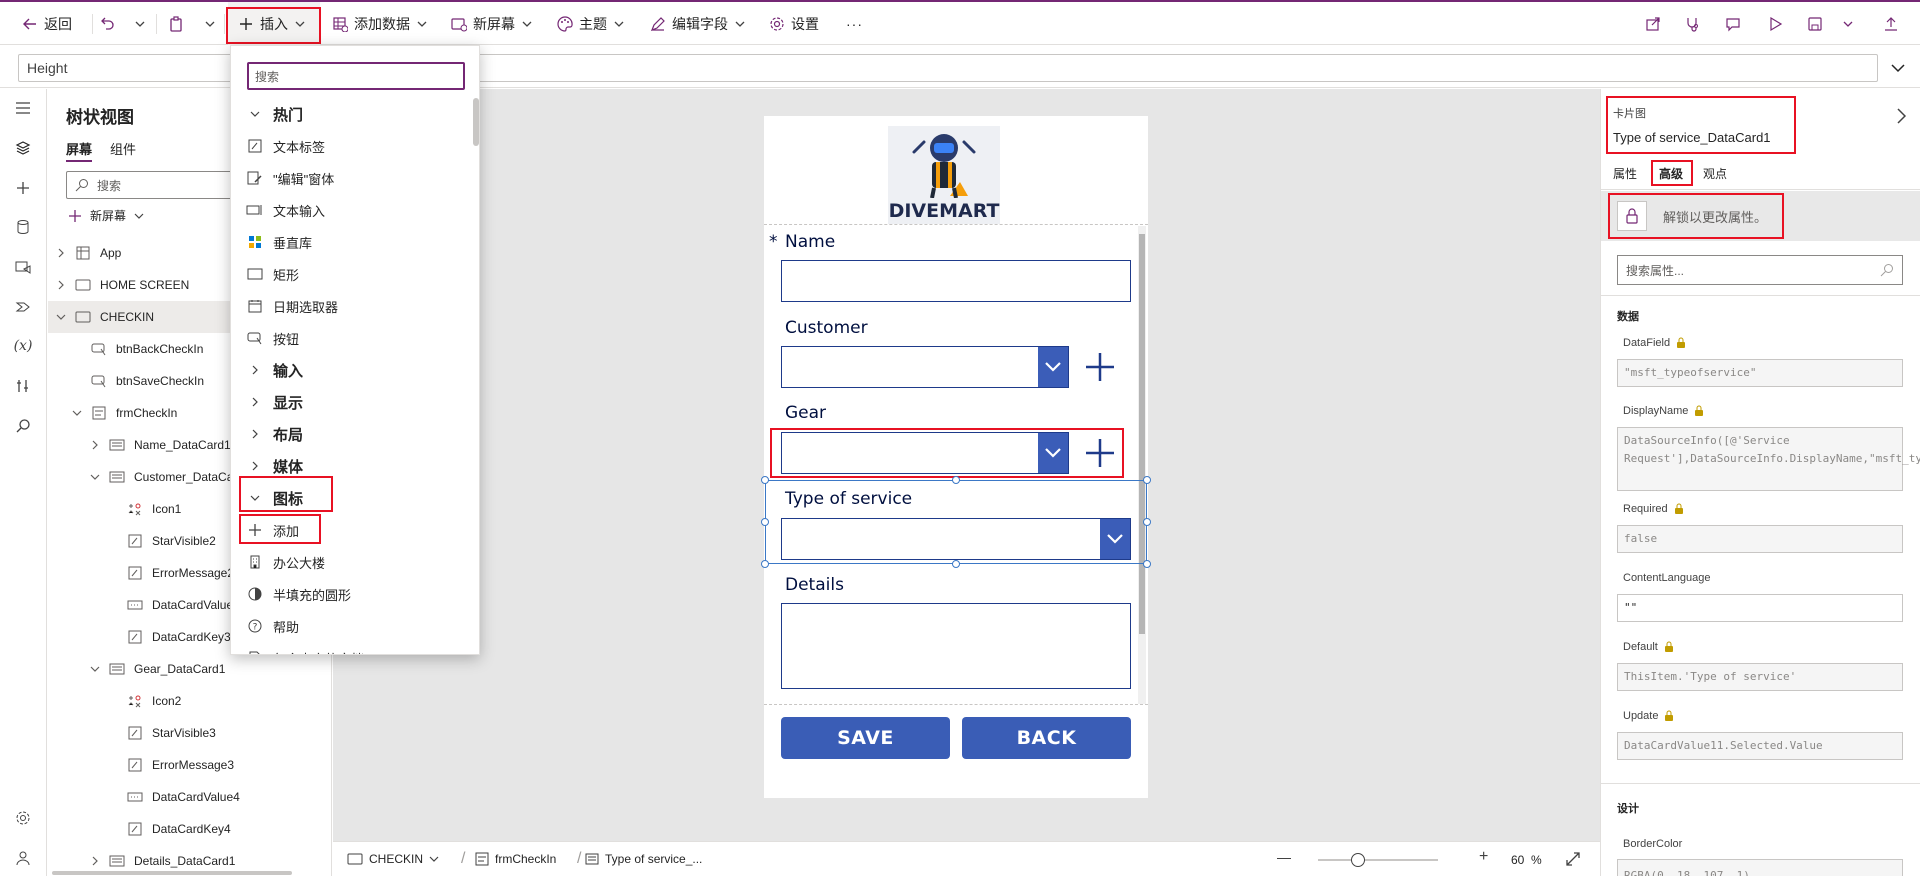 The height and width of the screenshot is (876, 1920). What do you see at coordinates (1760, 373) in the screenshot?
I see `property-value: "msft_typeofservice"` at bounding box center [1760, 373].